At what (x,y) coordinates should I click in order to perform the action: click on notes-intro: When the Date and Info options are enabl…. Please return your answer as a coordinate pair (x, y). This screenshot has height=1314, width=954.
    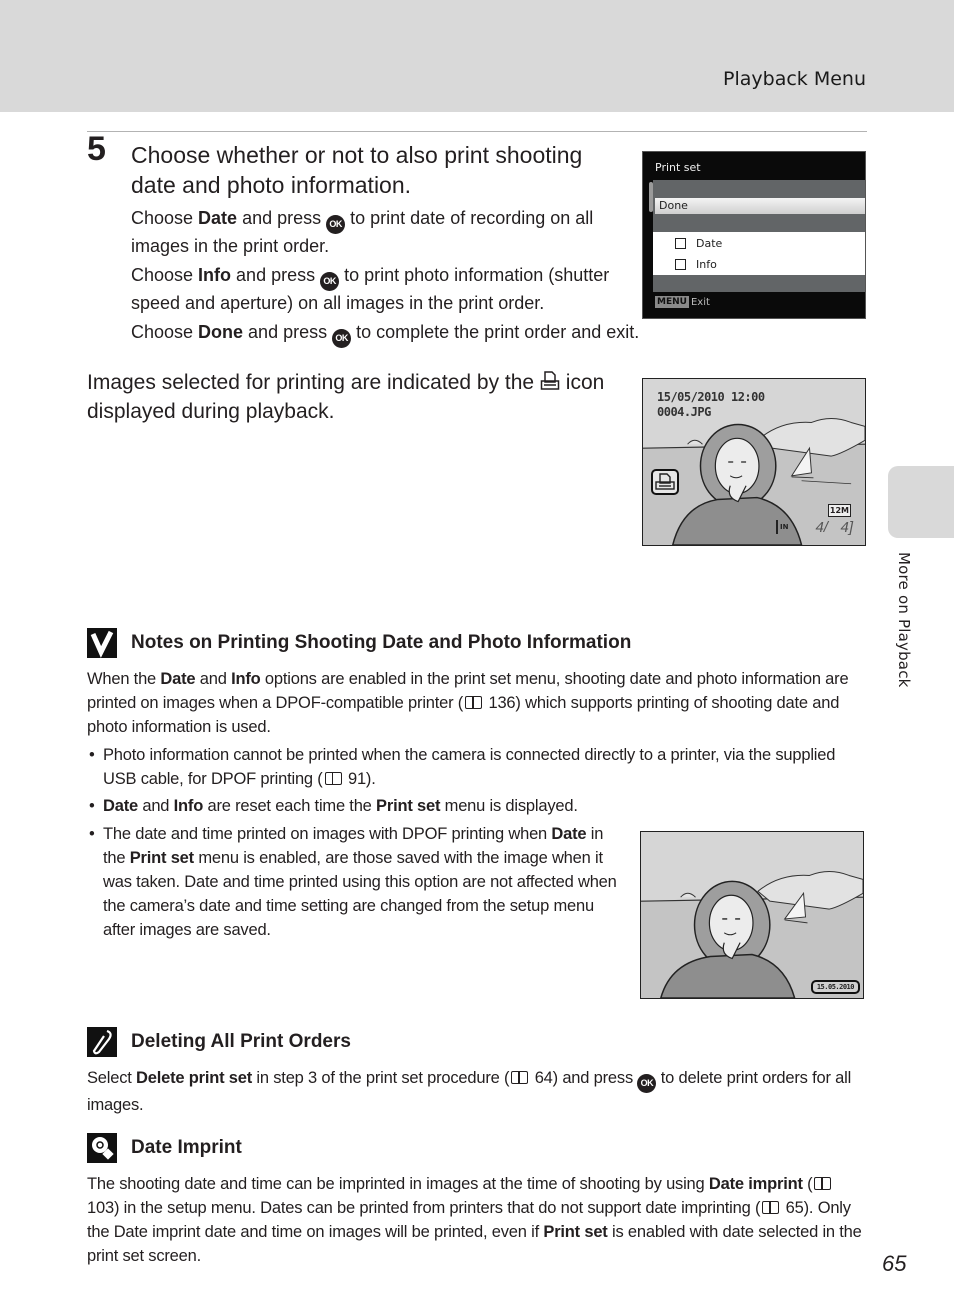
    Looking at the image, I should click on (468, 703).